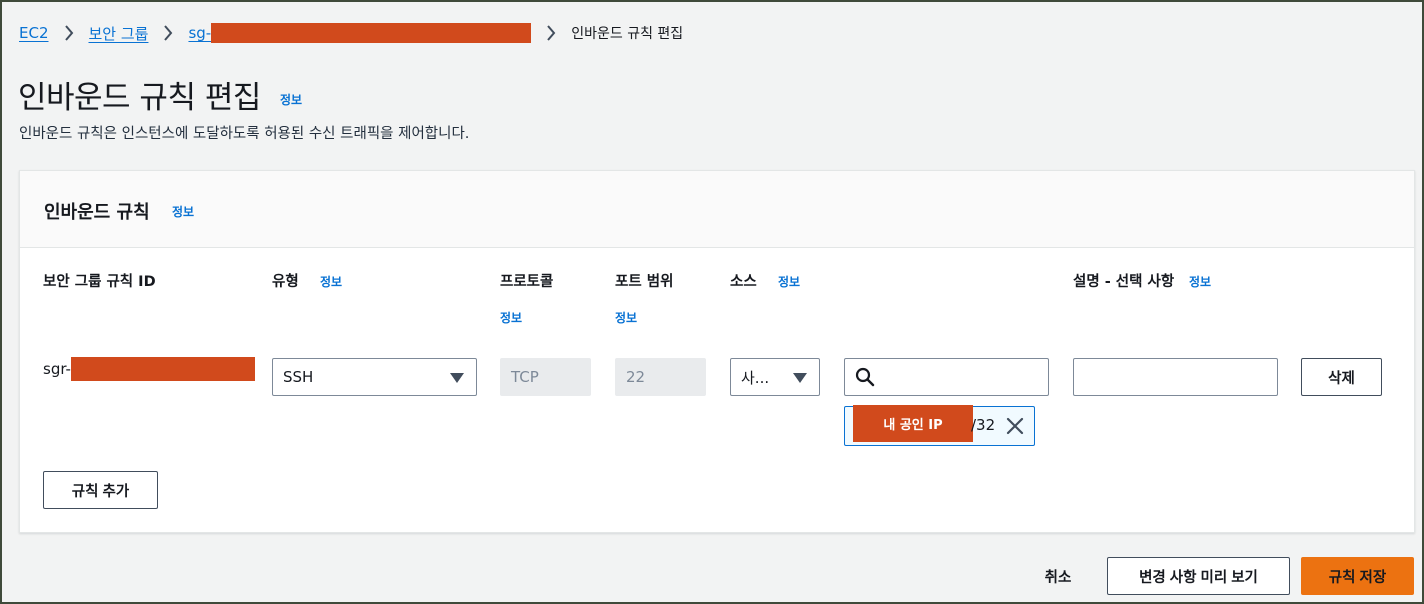 Image resolution: width=1424 pixels, height=604 pixels. What do you see at coordinates (1015, 426) in the screenshot?
I see `close-icon` at bounding box center [1015, 426].